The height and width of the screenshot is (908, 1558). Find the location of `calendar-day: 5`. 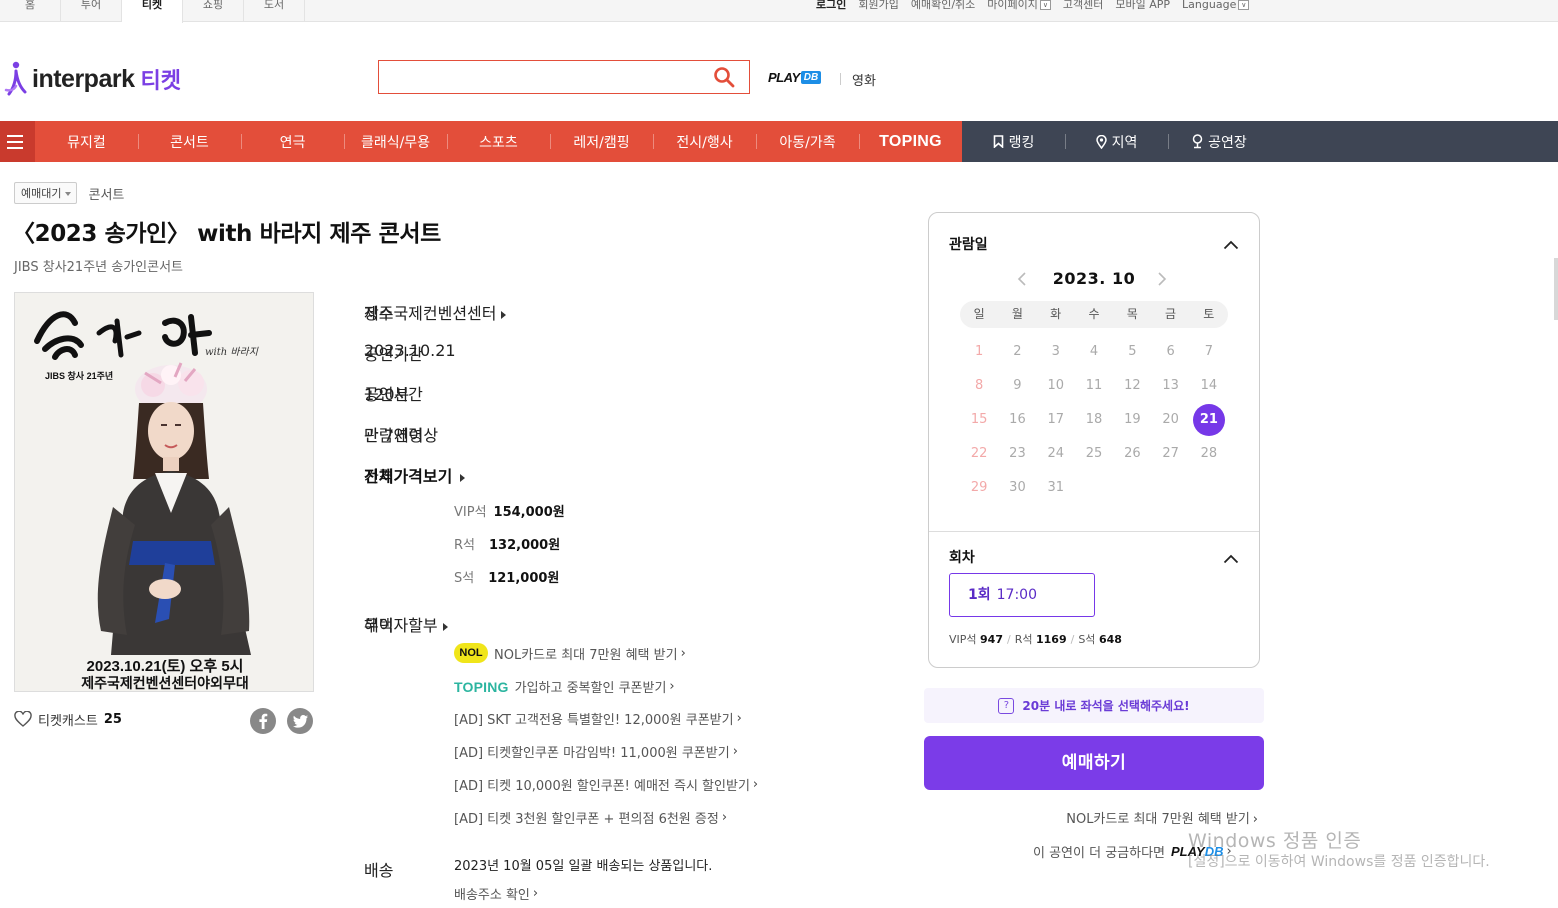

calendar-day: 5 is located at coordinates (1132, 352).